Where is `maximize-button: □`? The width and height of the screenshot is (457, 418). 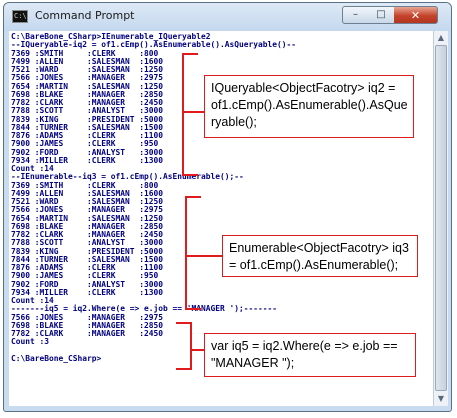 maximize-button: □ is located at coordinates (381, 15).